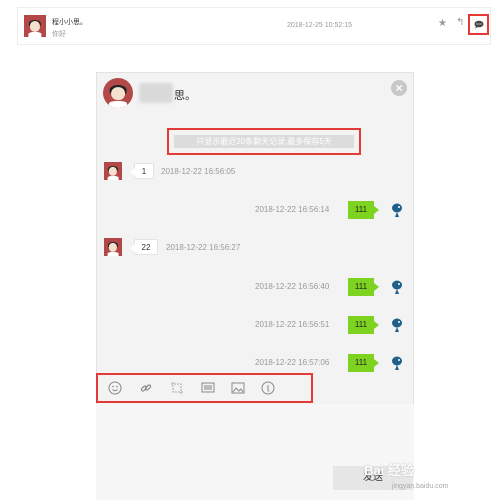  What do you see at coordinates (442, 23) in the screenshot?
I see `star-icon: ★` at bounding box center [442, 23].